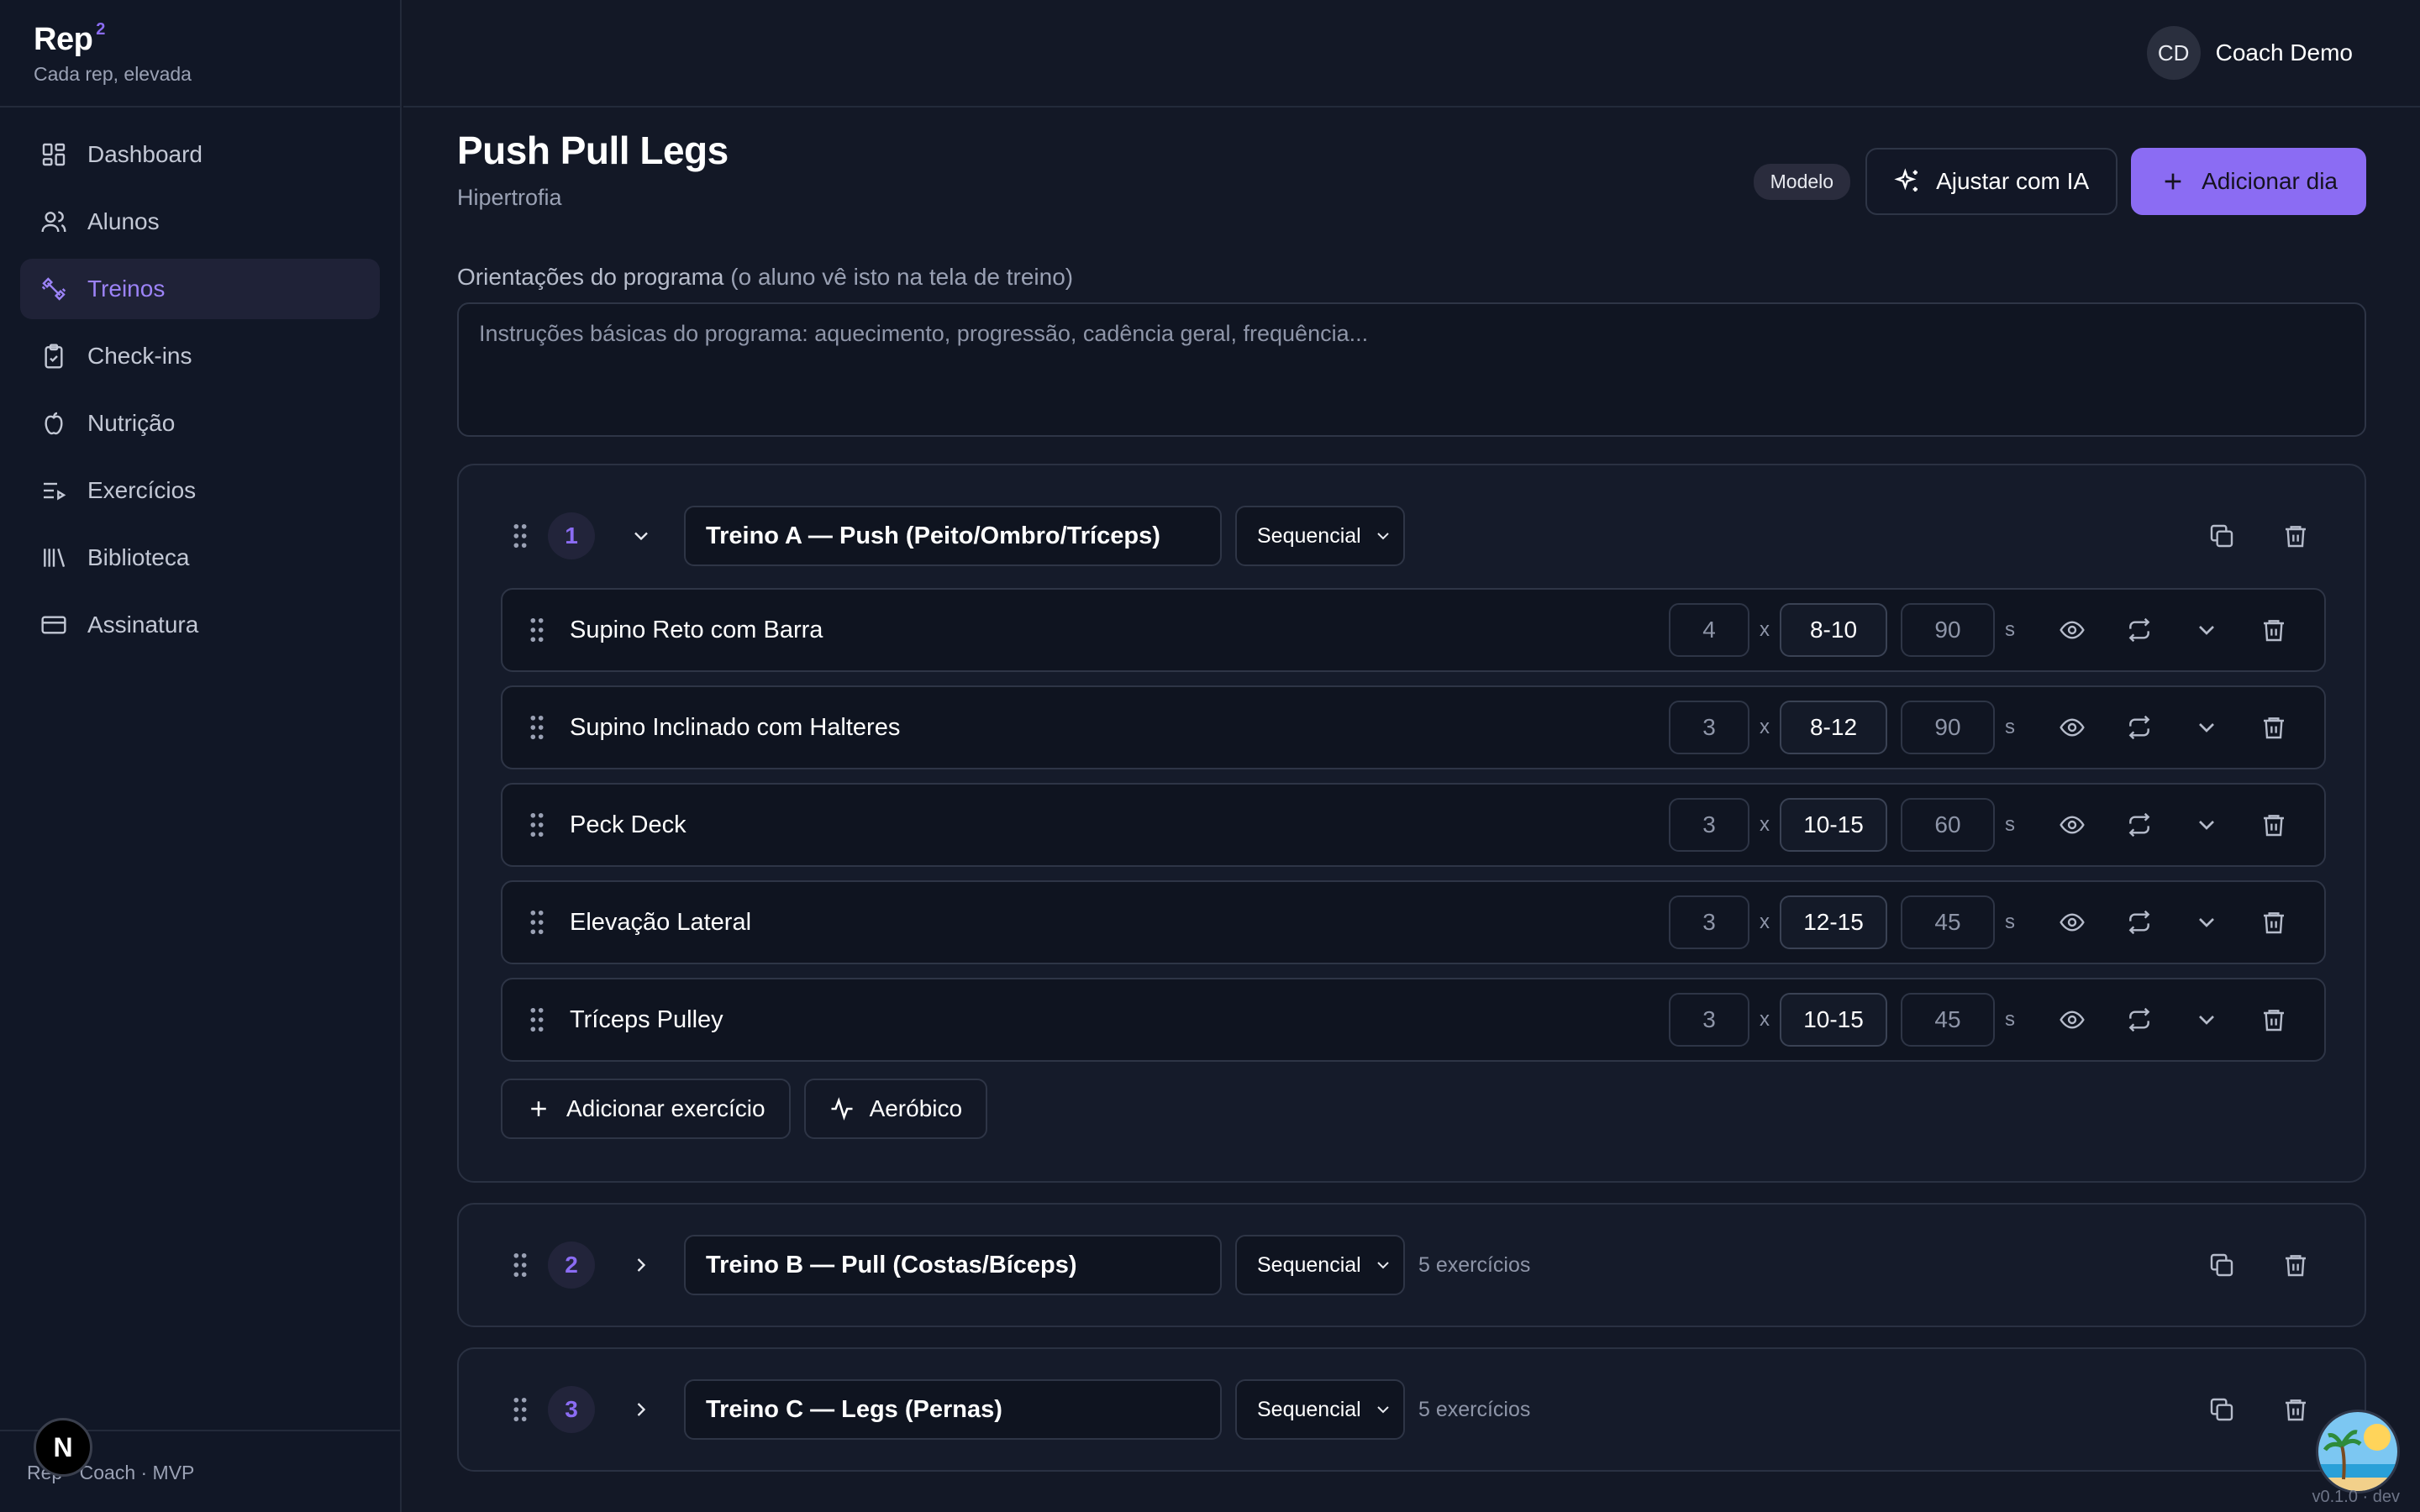 This screenshot has width=2420, height=1512. I want to click on exercise-name: Peck Deck, so click(628, 825).